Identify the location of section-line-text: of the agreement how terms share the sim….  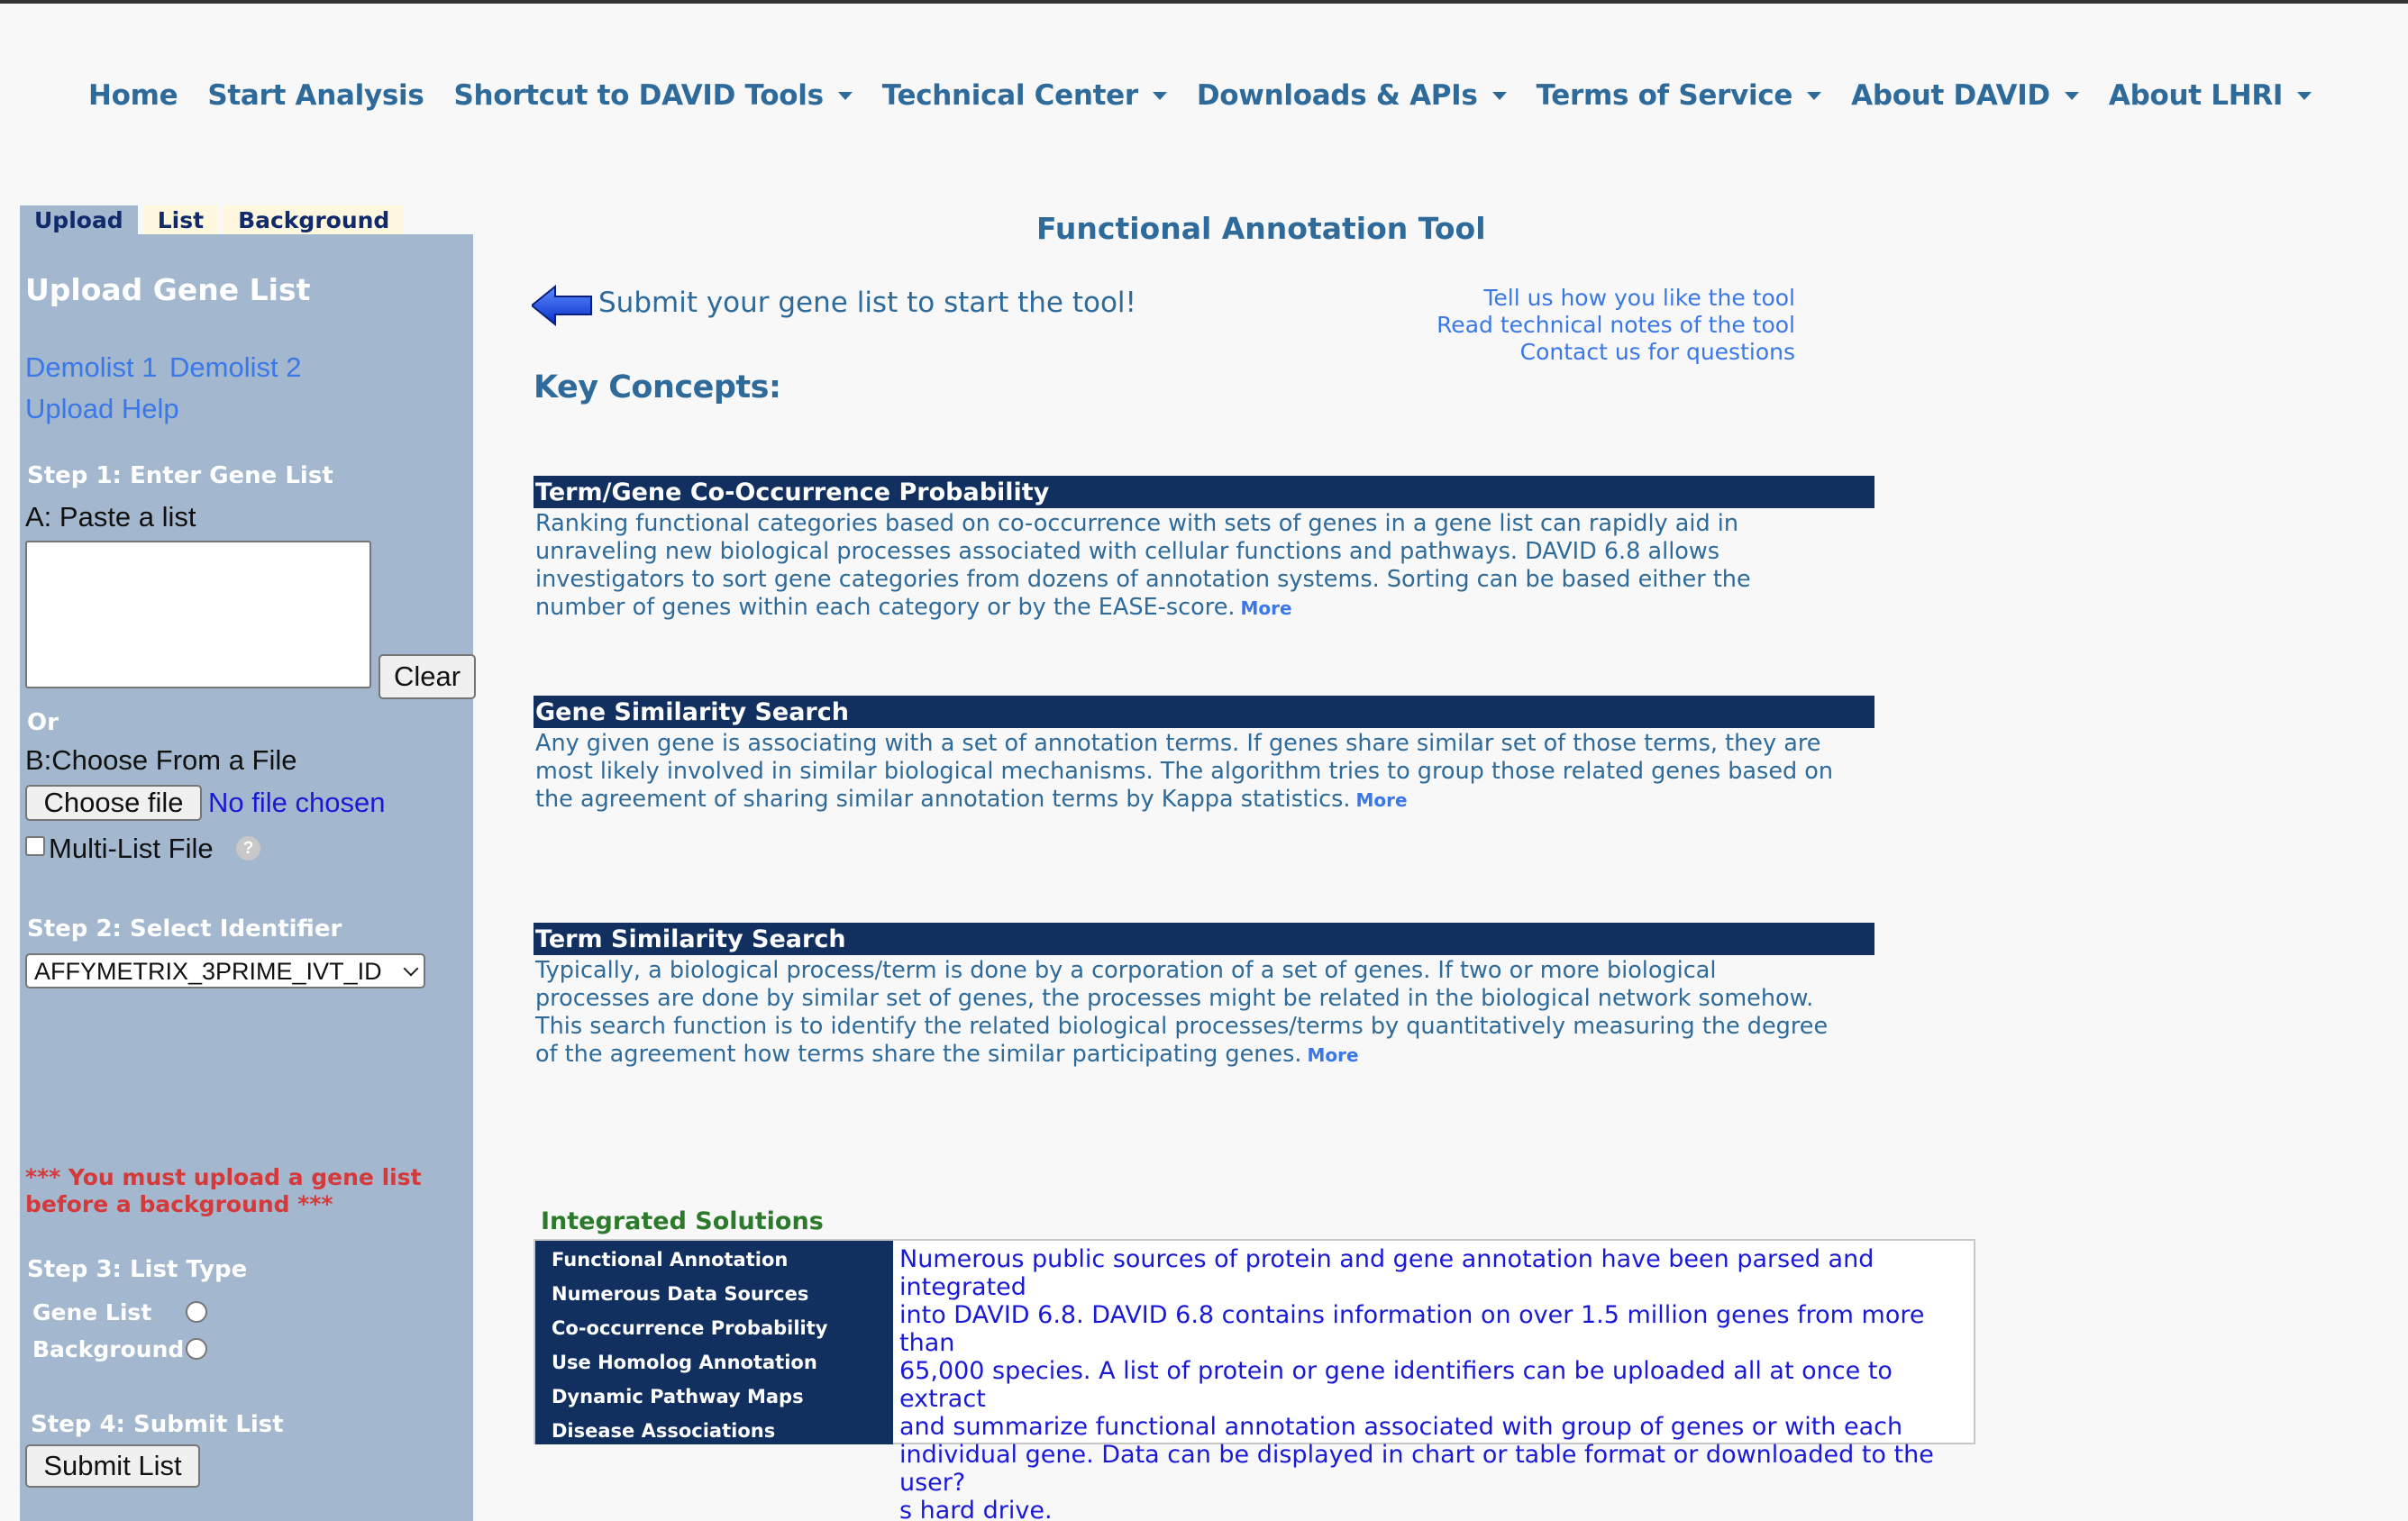
(918, 1054).